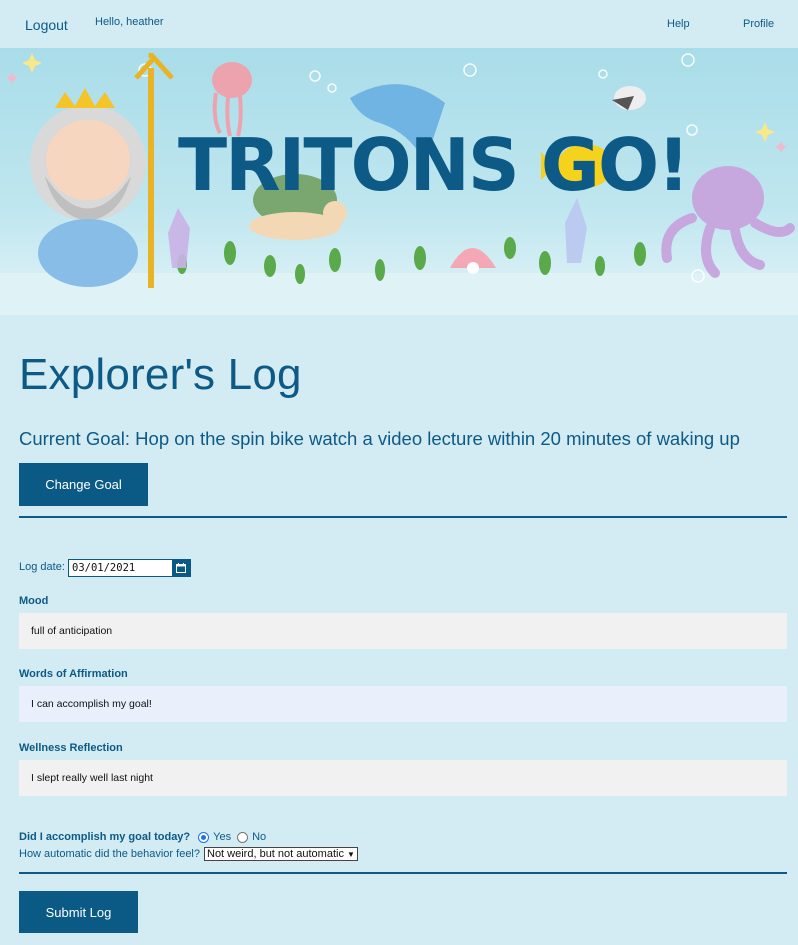 The width and height of the screenshot is (798, 945). Describe the element at coordinates (204, 837) in the screenshot. I see `accomplished-yes-radio` at that location.